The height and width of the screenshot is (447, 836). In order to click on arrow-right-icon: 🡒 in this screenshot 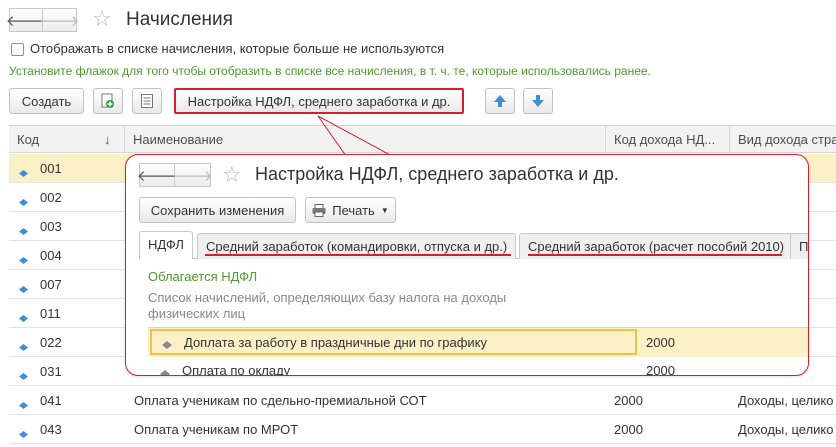, I will do `click(192, 176)`.